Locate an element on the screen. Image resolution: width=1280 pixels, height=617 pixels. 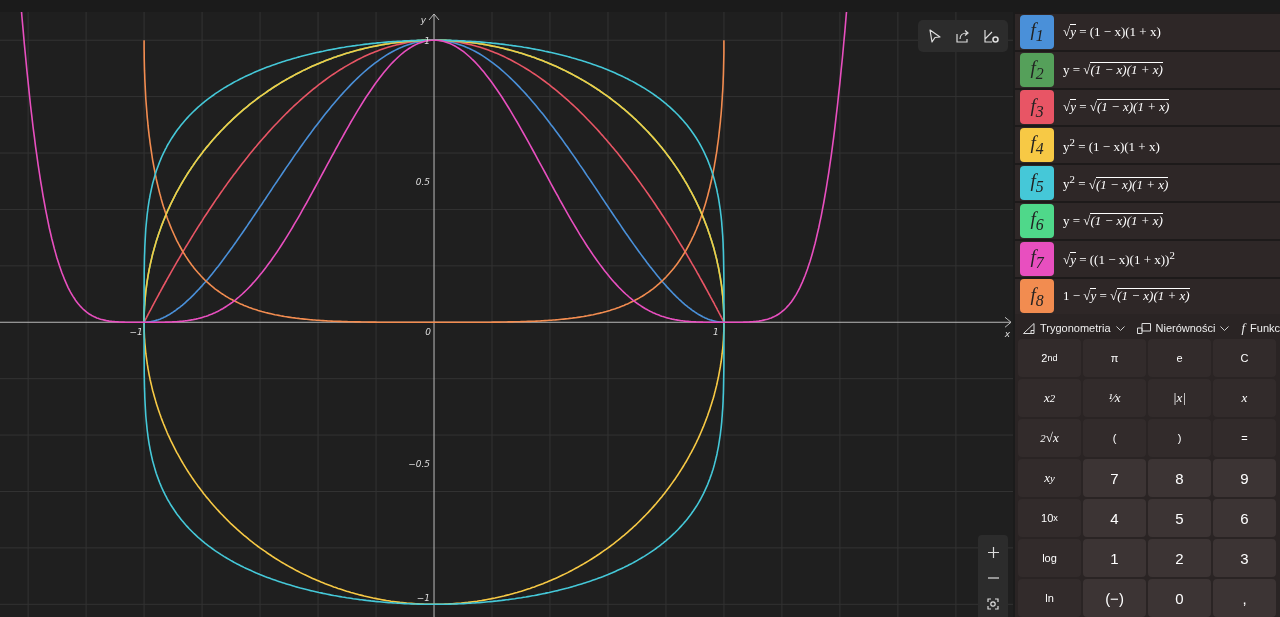
function-row: f$_{3}$ √y = √(1 − x)(1 + x) is located at coordinates (1147, 107).